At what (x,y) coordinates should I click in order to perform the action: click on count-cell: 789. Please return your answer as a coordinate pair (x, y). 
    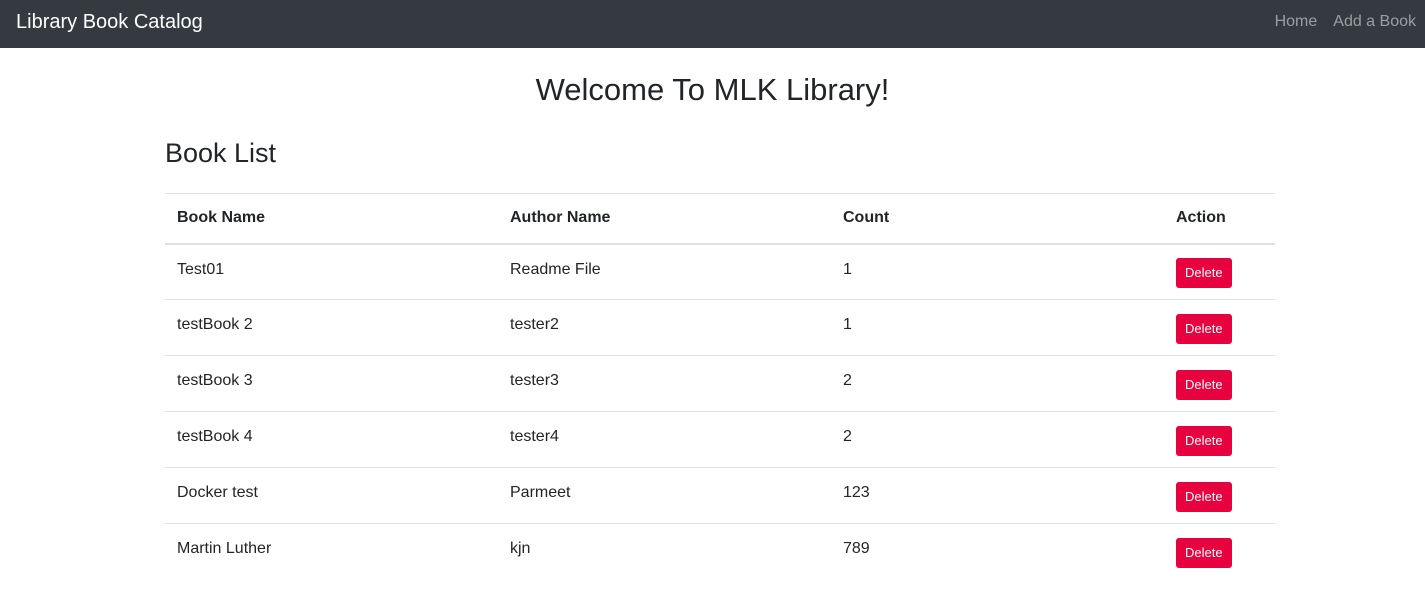
    Looking at the image, I should click on (856, 548).